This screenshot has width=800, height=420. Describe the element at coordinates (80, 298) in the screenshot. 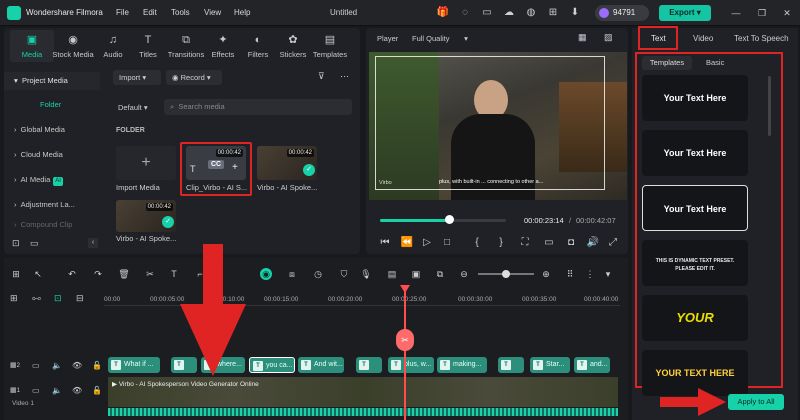

I see `ripple-icon: ⊟` at that location.